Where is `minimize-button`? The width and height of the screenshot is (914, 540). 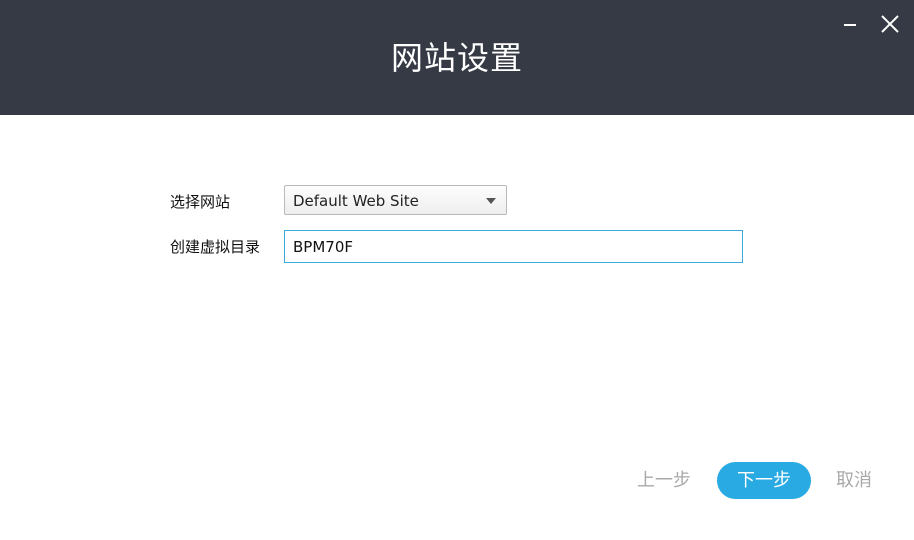
minimize-button is located at coordinates (850, 24).